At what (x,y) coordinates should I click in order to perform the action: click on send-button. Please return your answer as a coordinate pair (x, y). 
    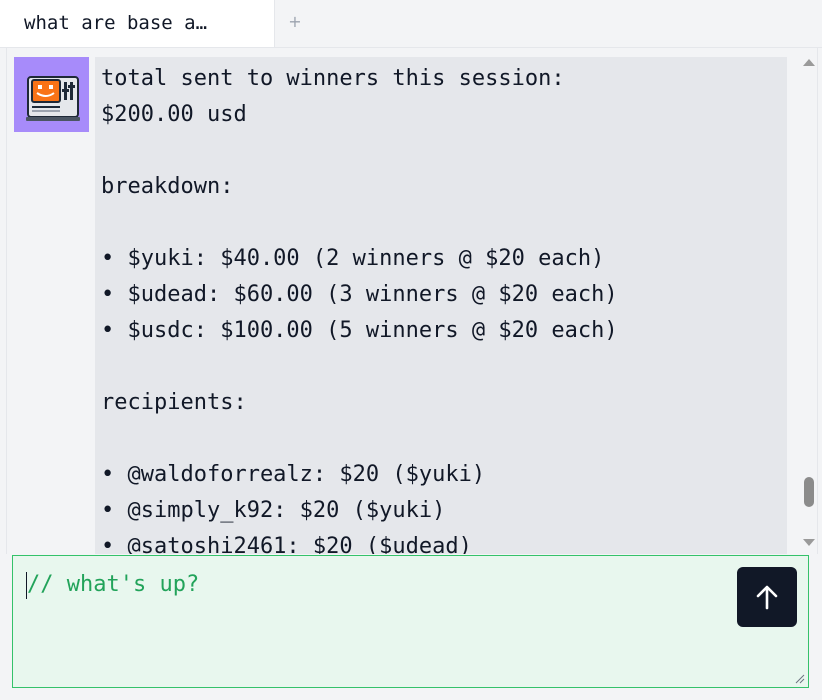
    Looking at the image, I should click on (767, 597).